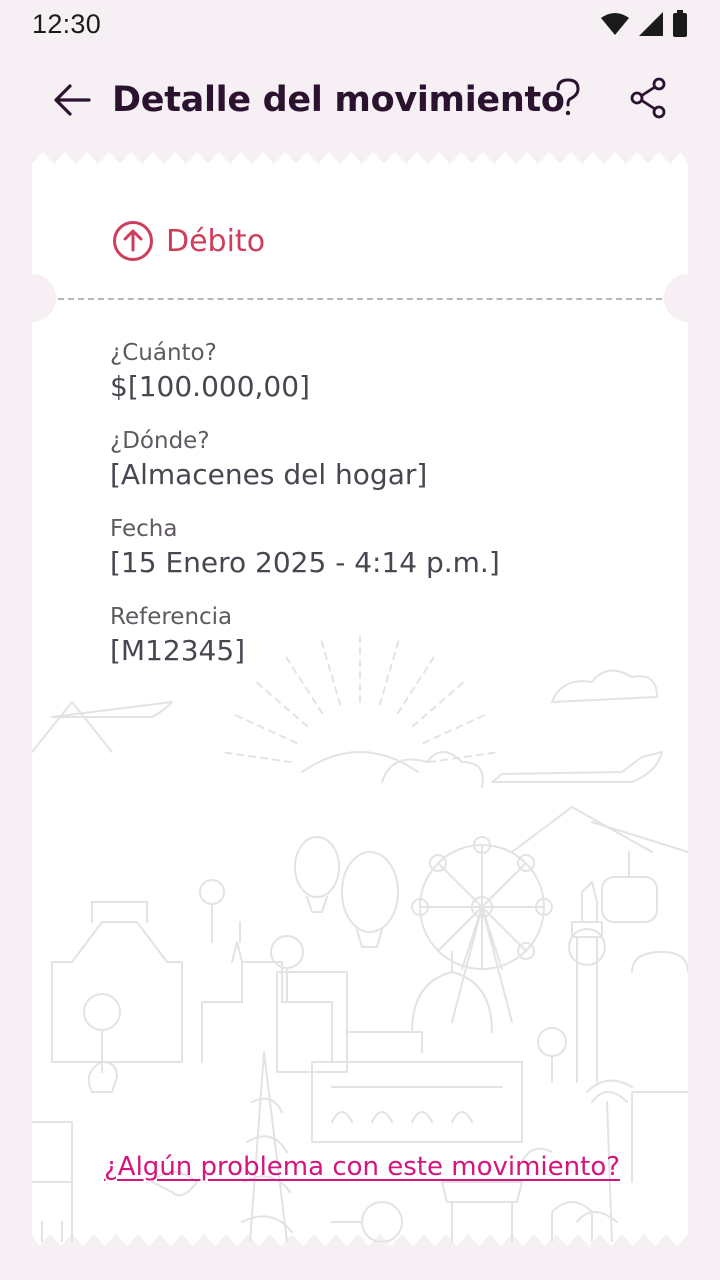  What do you see at coordinates (160, 441) in the screenshot?
I see `place-label: ¿Dónde?` at bounding box center [160, 441].